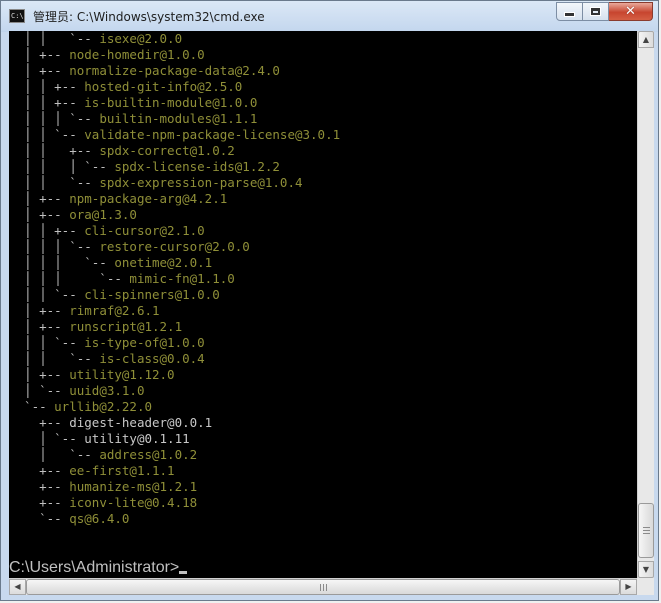  What do you see at coordinates (137, 438) in the screenshot?
I see `package-name: utility@0.1.11` at bounding box center [137, 438].